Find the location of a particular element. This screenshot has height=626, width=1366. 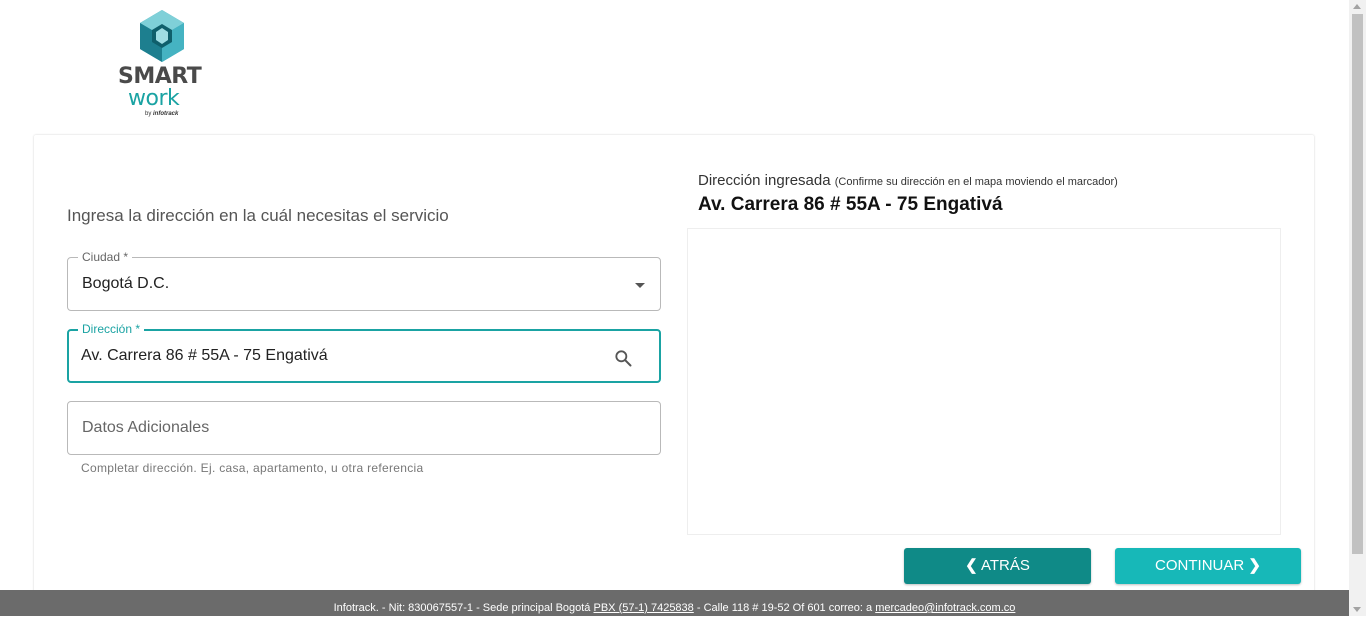

footer-email-link: mercadeo@infotrack.com.co is located at coordinates (945, 608).